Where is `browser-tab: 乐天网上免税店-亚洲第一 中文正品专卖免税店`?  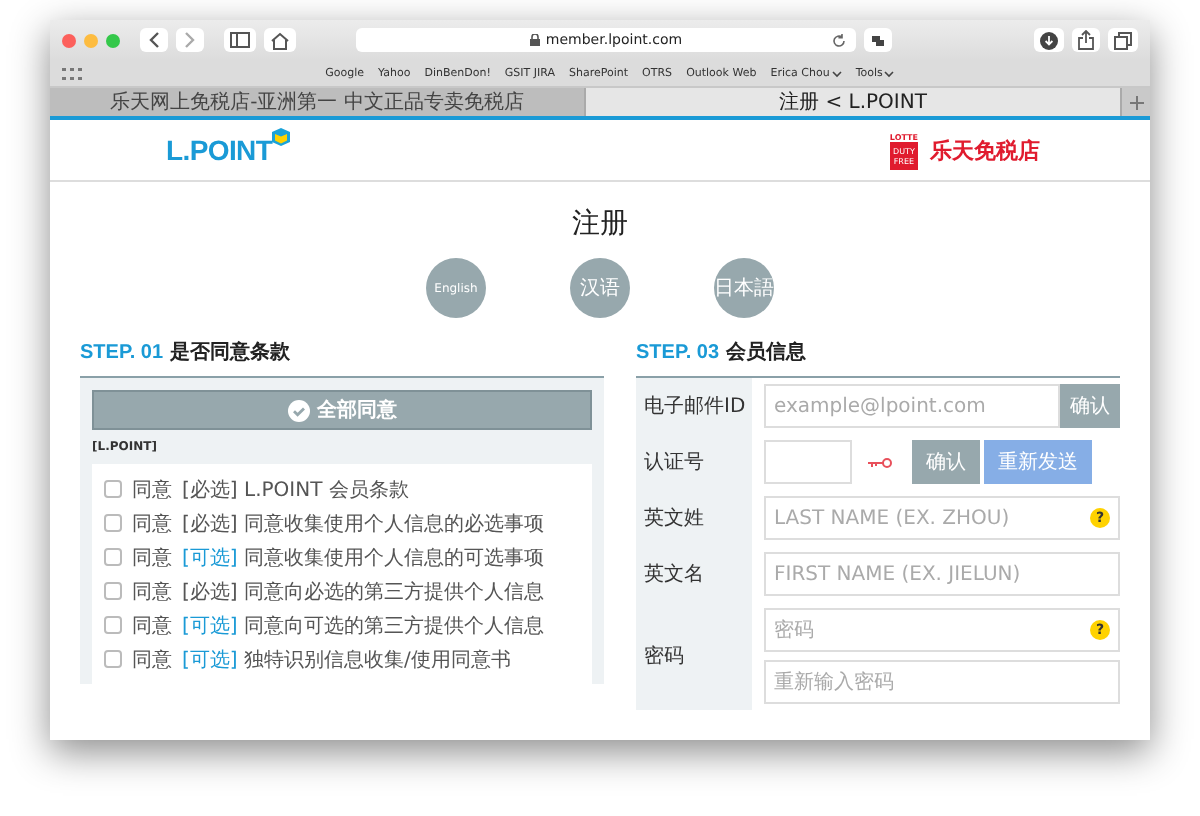 browser-tab: 乐天网上免税店-亚洲第一 中文正品专卖免税店 is located at coordinates (318, 102).